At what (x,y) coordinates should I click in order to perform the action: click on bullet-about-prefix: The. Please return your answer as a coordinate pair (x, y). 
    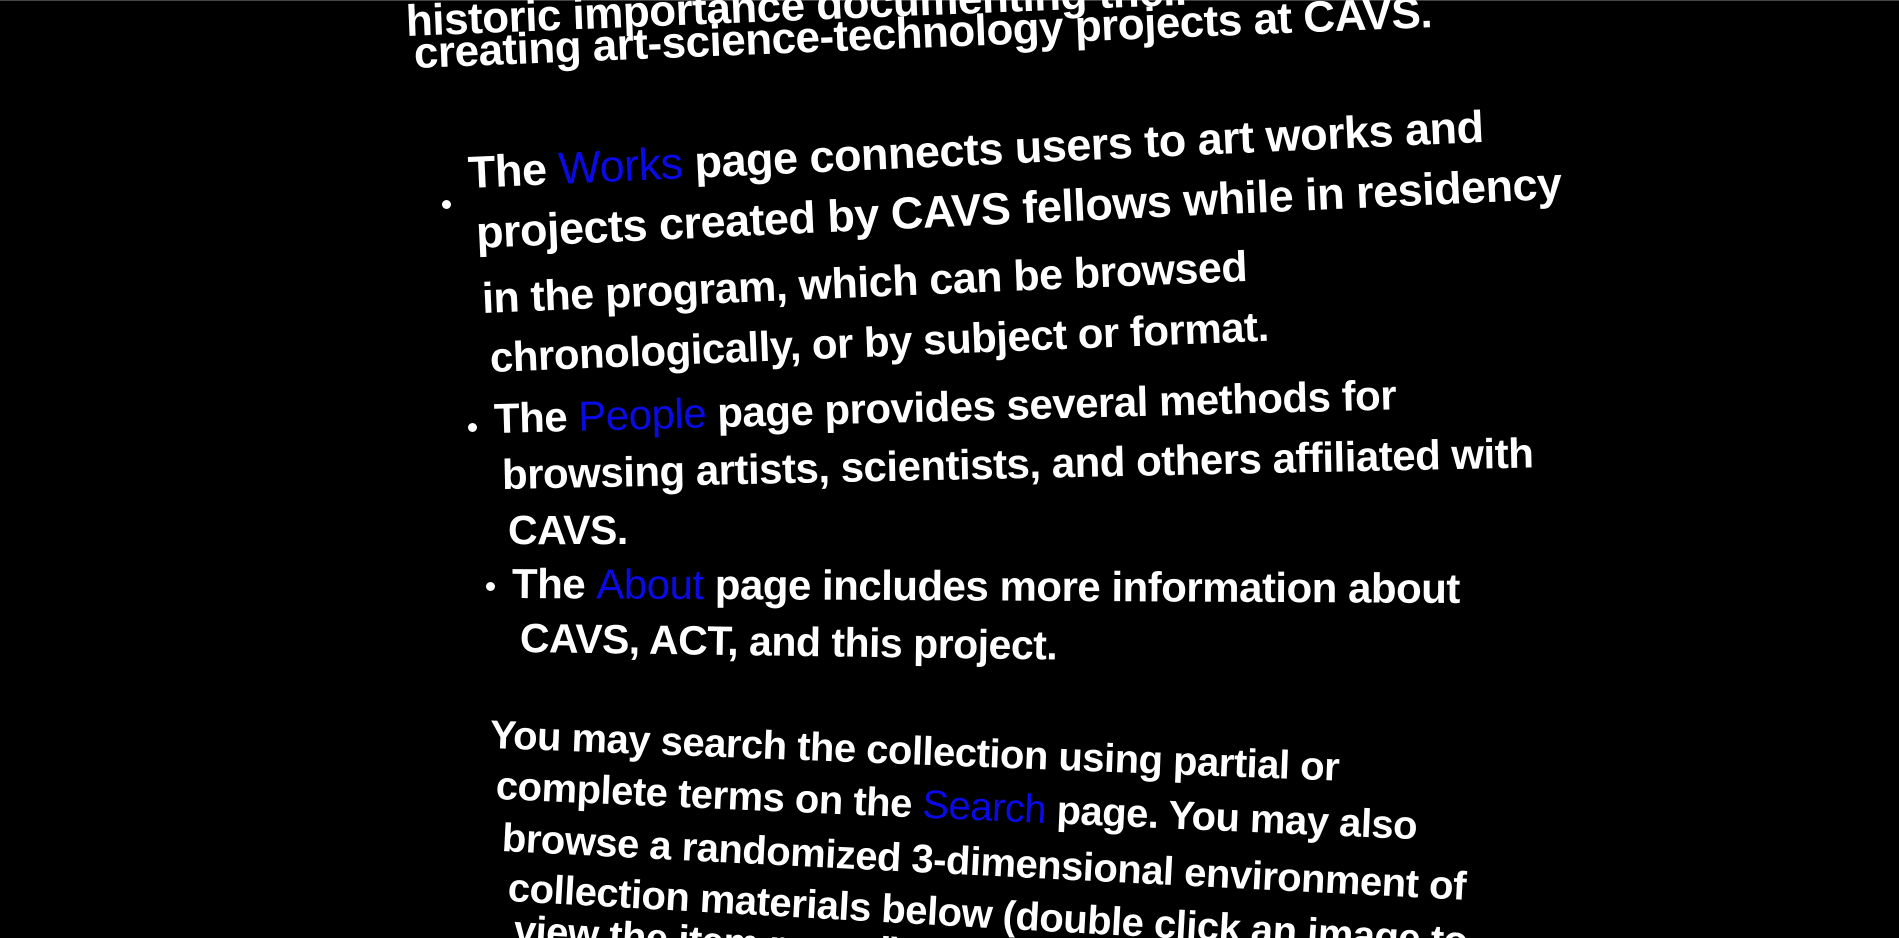
    Looking at the image, I should click on (554, 584).